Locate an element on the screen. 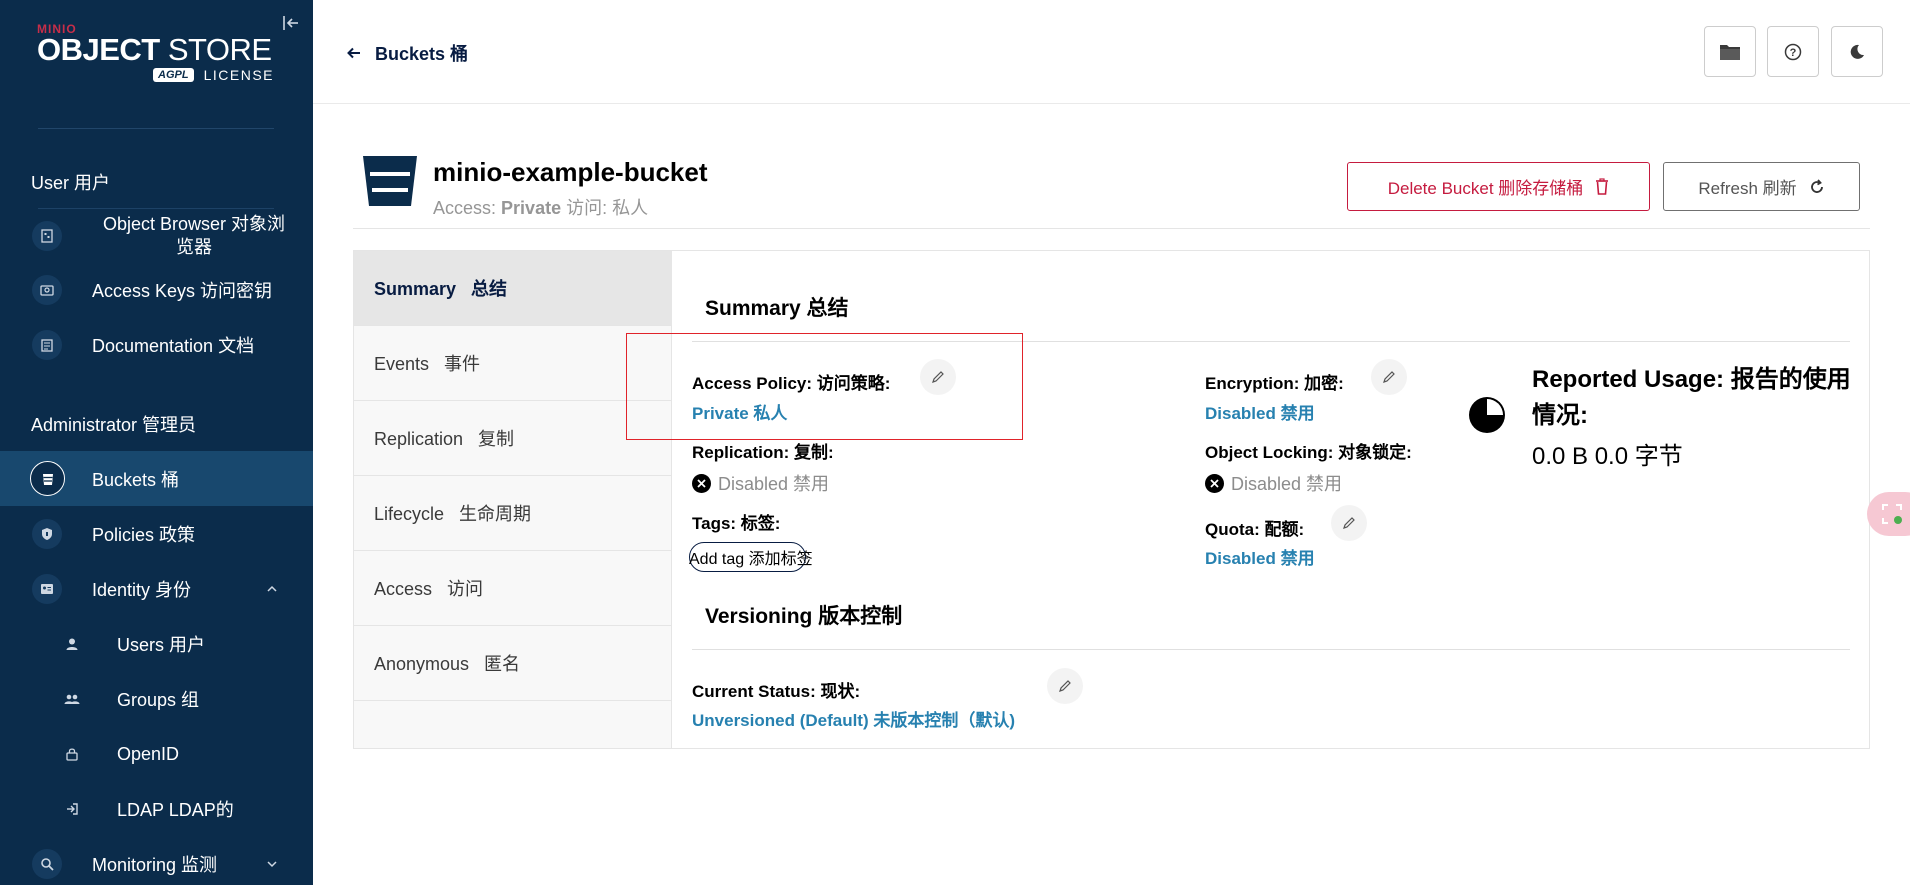 The height and width of the screenshot is (885, 1910). sidebar-item-groups: Groups 组 is located at coordinates (156, 699).